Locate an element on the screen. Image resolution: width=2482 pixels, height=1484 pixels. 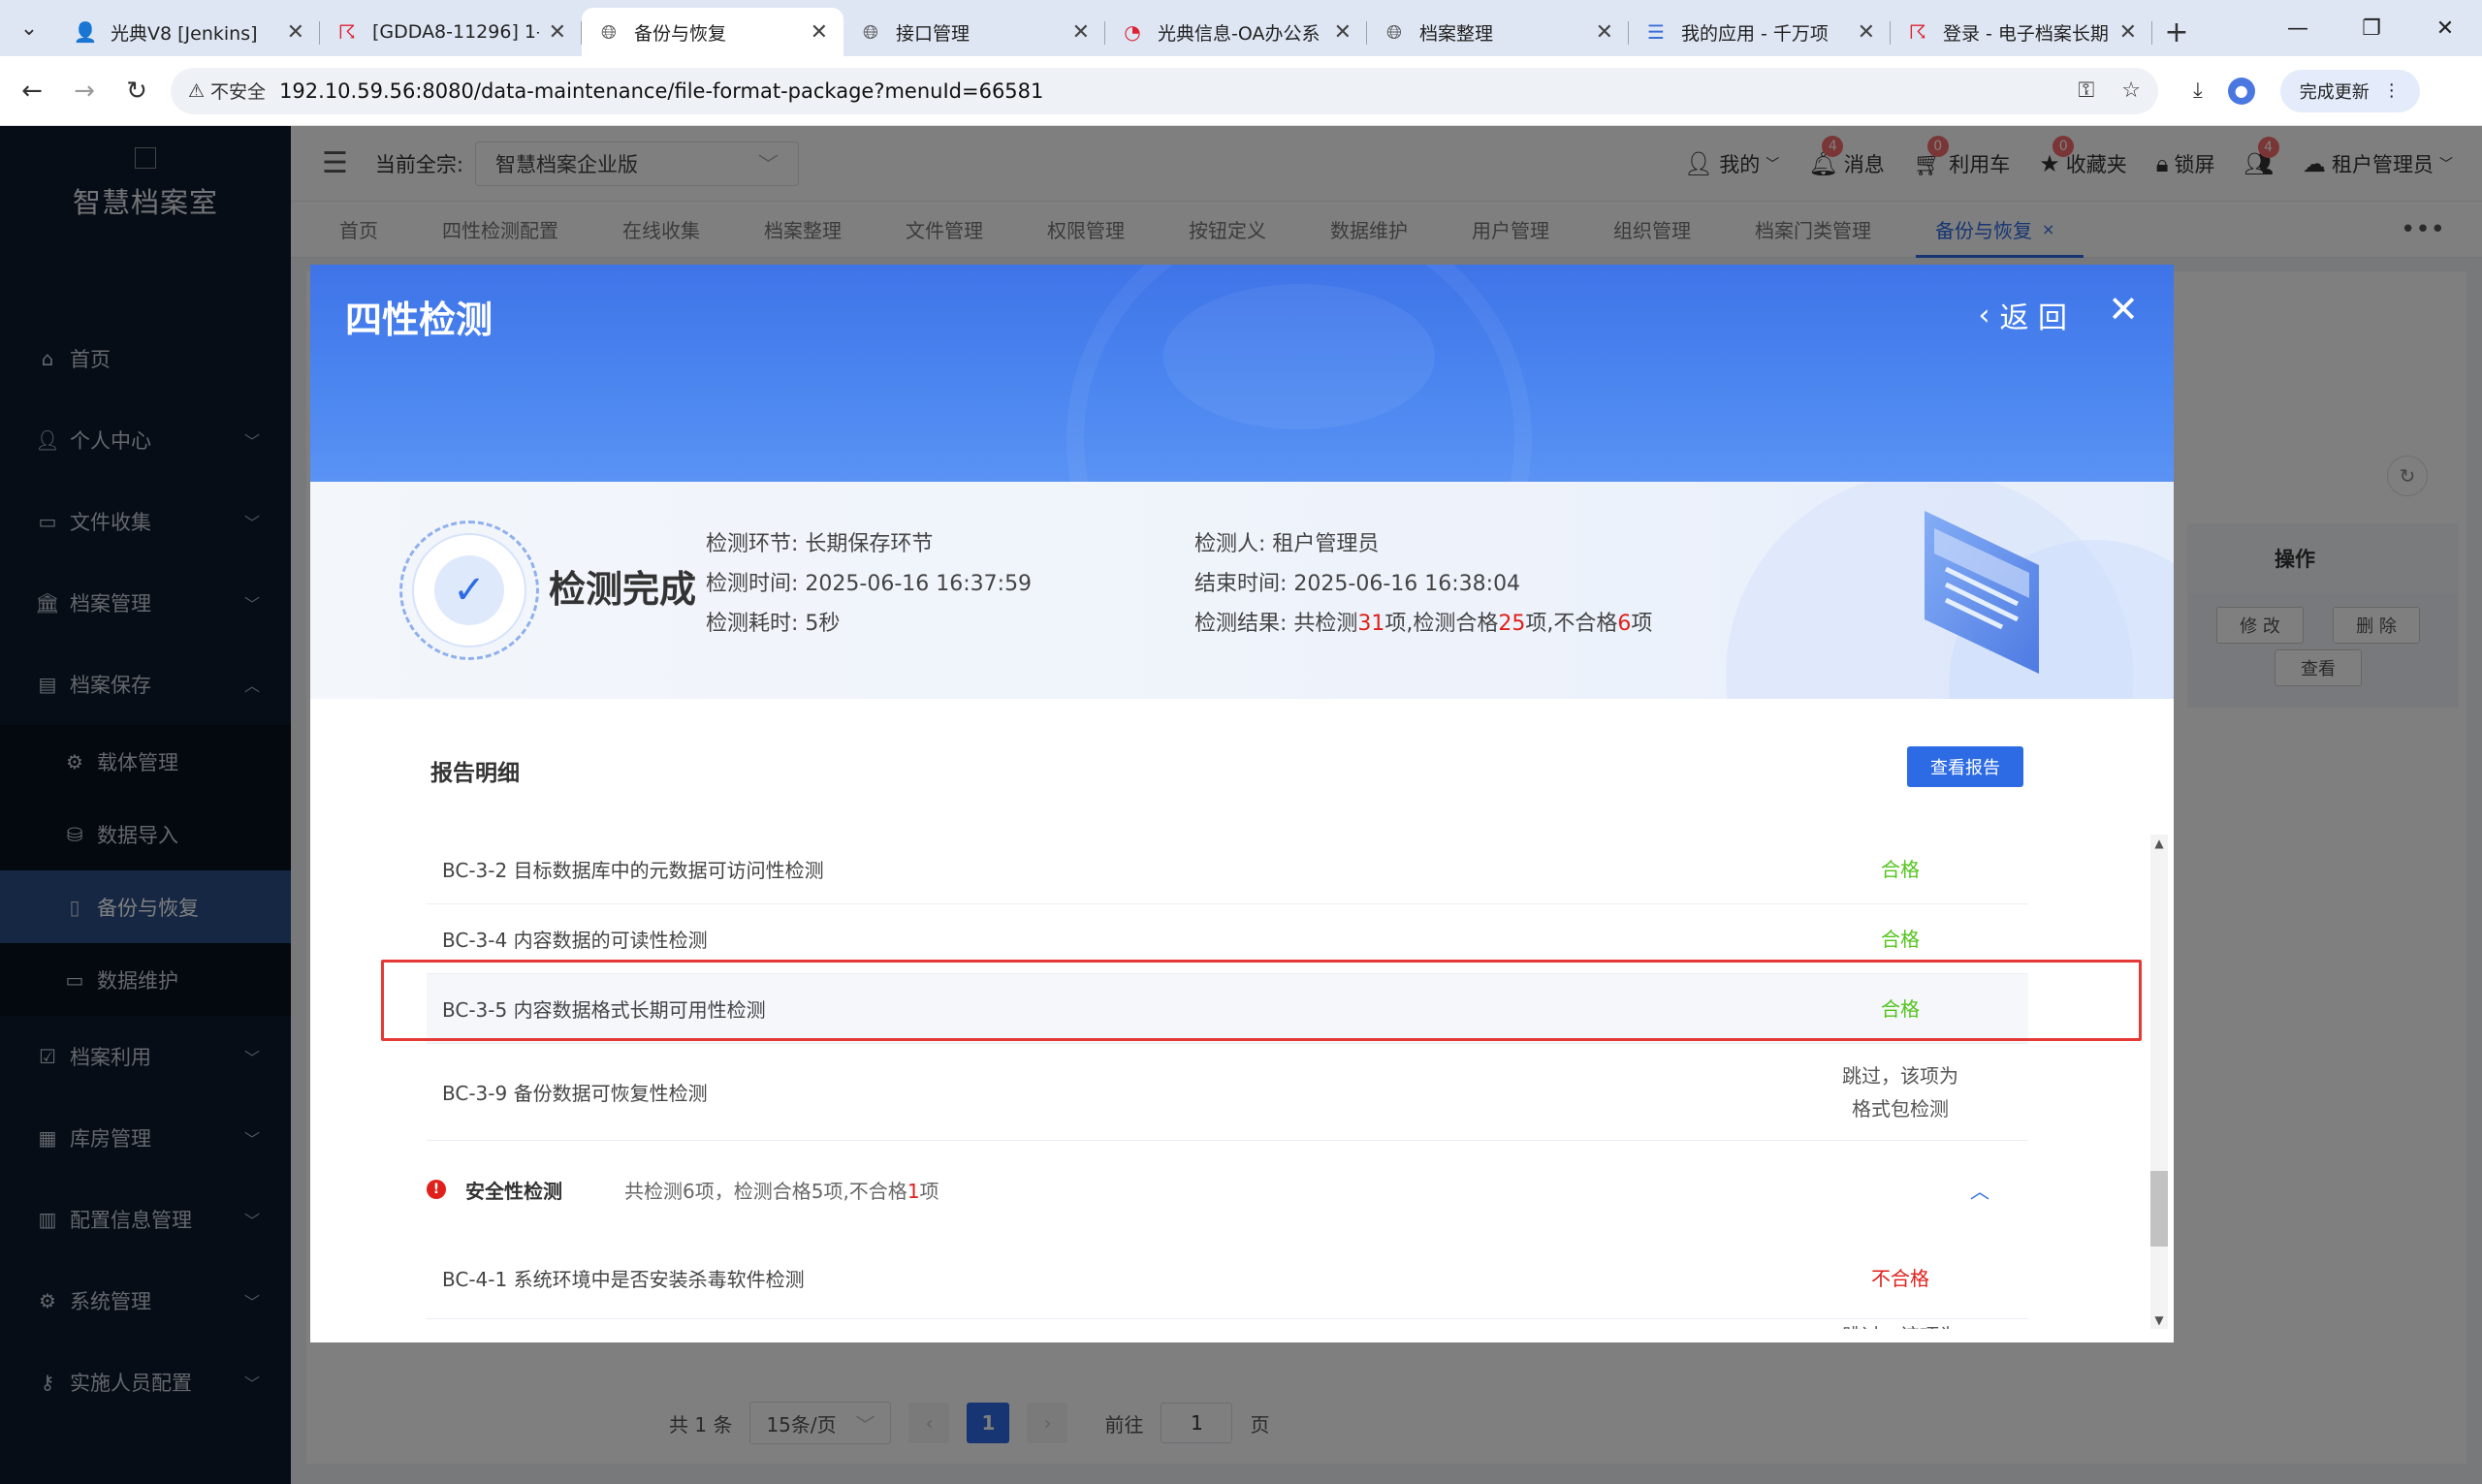
result-pass: 25 is located at coordinates (1512, 624).